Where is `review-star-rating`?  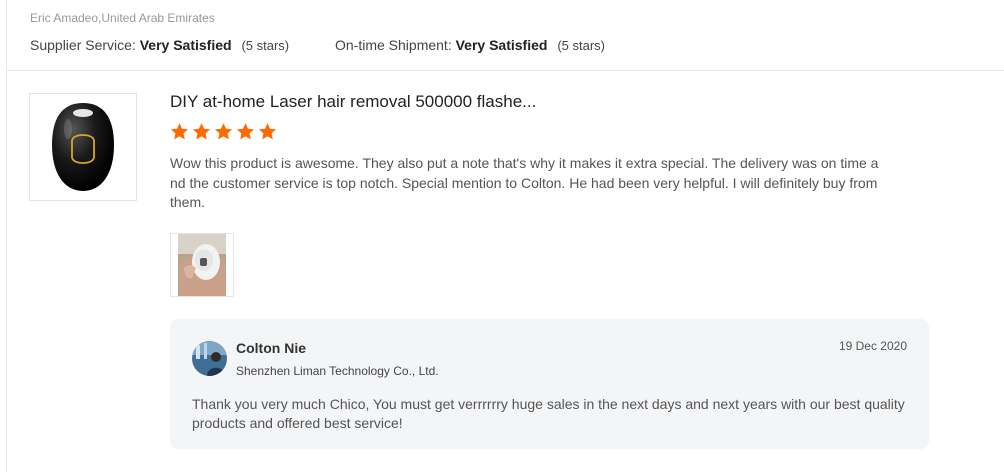 review-star-rating is located at coordinates (223, 131).